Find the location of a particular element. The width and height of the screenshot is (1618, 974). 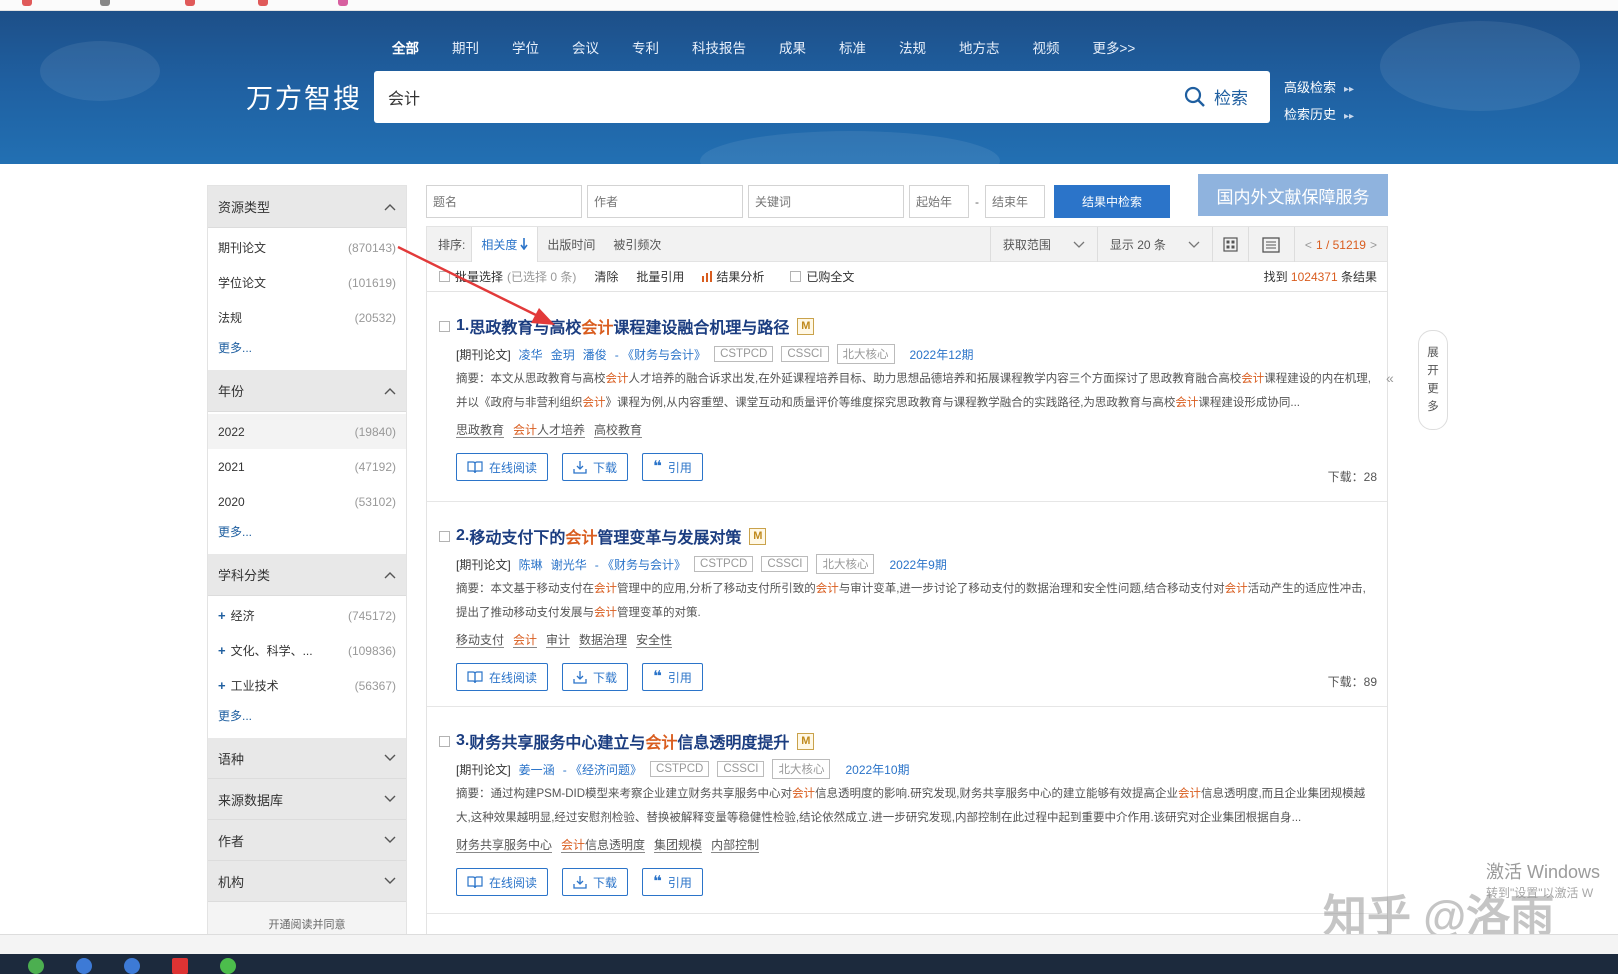

batch-select-checkbox is located at coordinates (444, 276).